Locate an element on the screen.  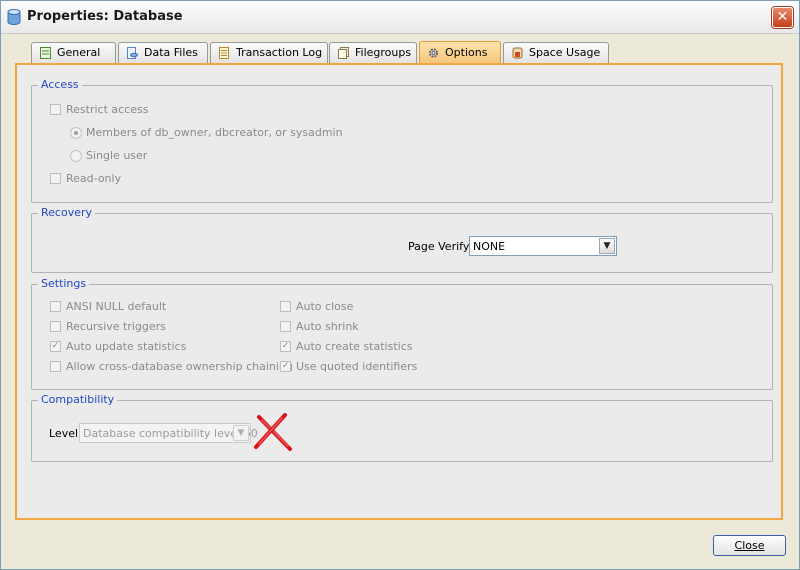
data-files-icon is located at coordinates (132, 53).